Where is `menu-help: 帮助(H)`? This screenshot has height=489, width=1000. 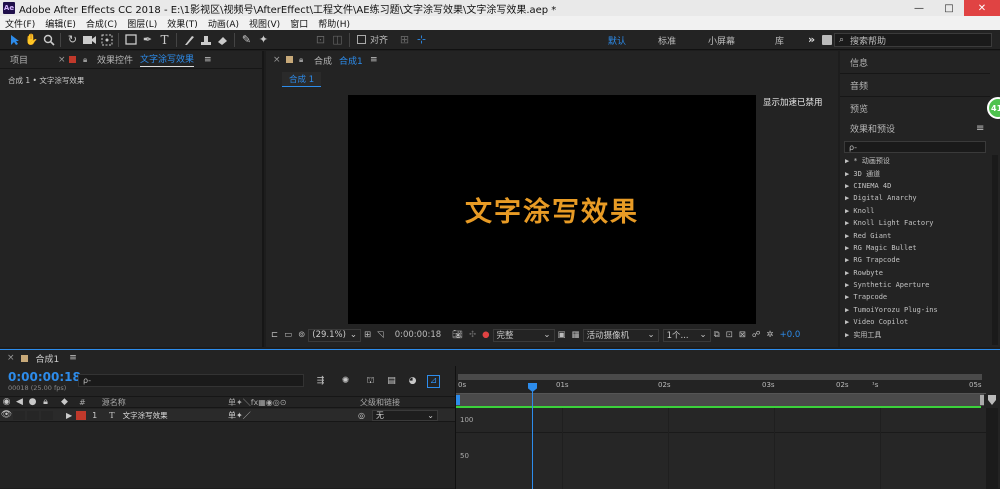
menu-help: 帮助(H) is located at coordinates (334, 23).